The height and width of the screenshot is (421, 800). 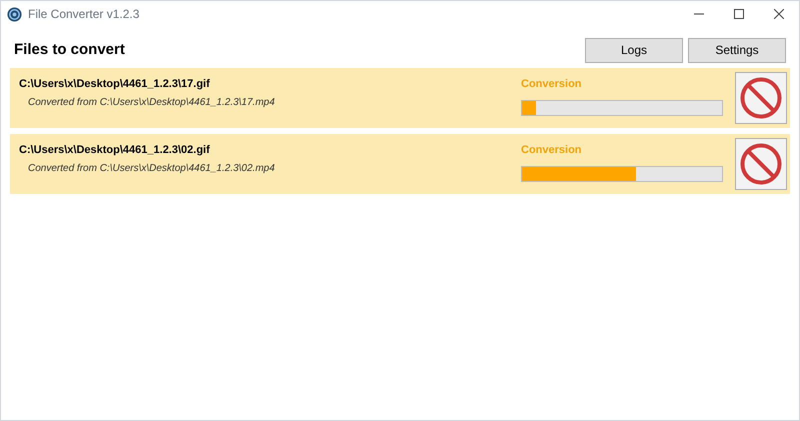 What do you see at coordinates (115, 84) in the screenshot?
I see `output-path: C:\Users\x\Desktop\4461_1.2.3\17.gif` at bounding box center [115, 84].